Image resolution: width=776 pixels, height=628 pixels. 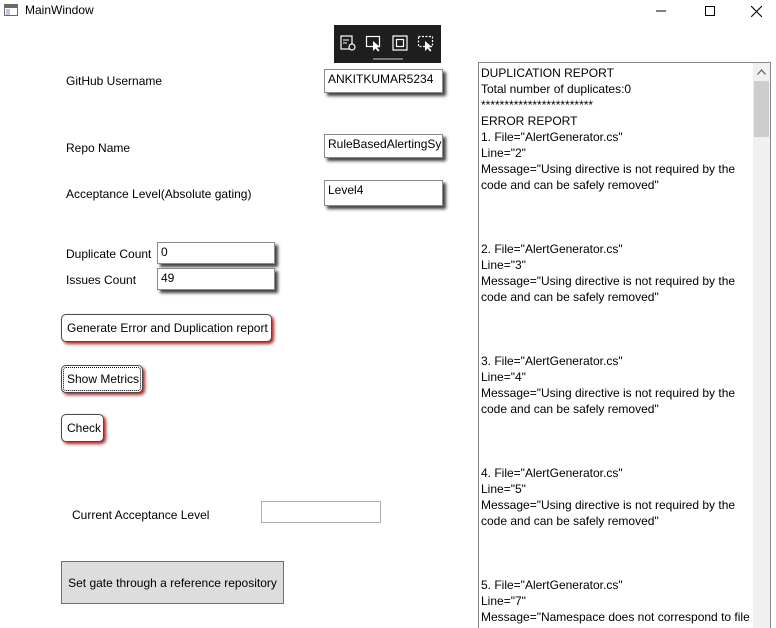 What do you see at coordinates (503, 153) in the screenshot?
I see `report-line: Line="2"` at bounding box center [503, 153].